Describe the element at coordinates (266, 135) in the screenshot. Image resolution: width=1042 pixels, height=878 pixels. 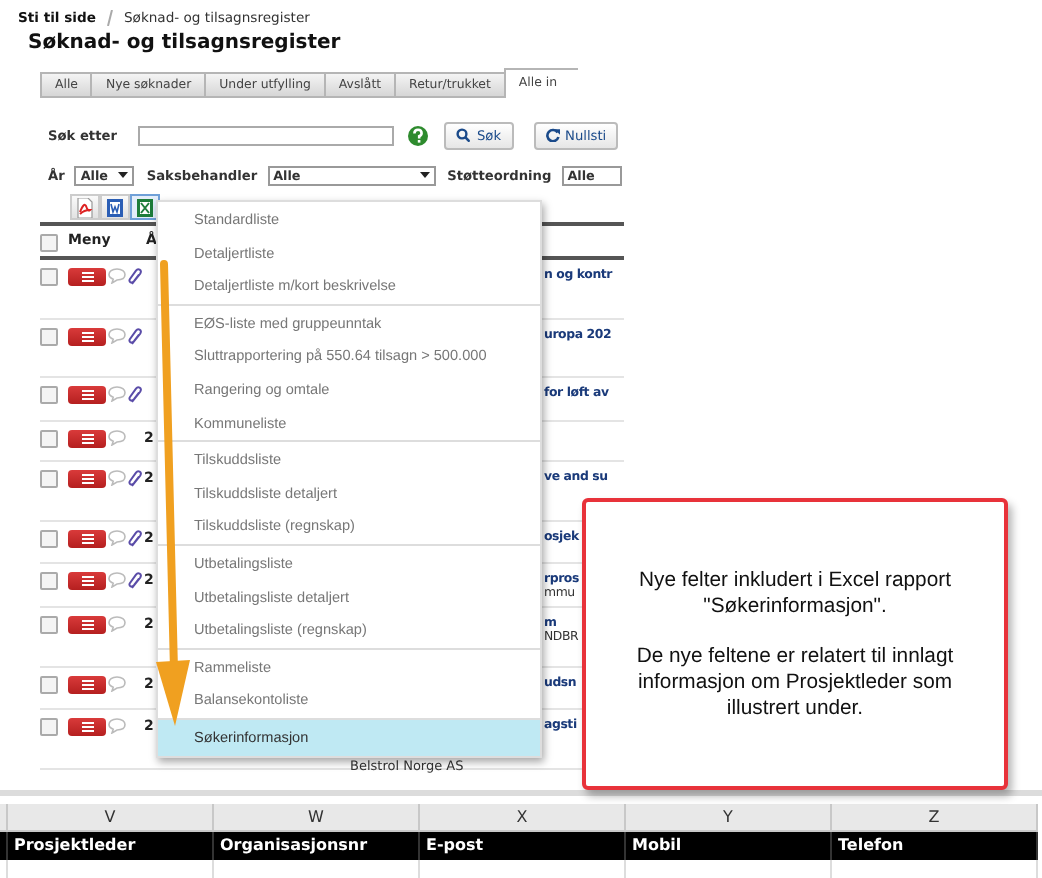
I see `search-field` at that location.